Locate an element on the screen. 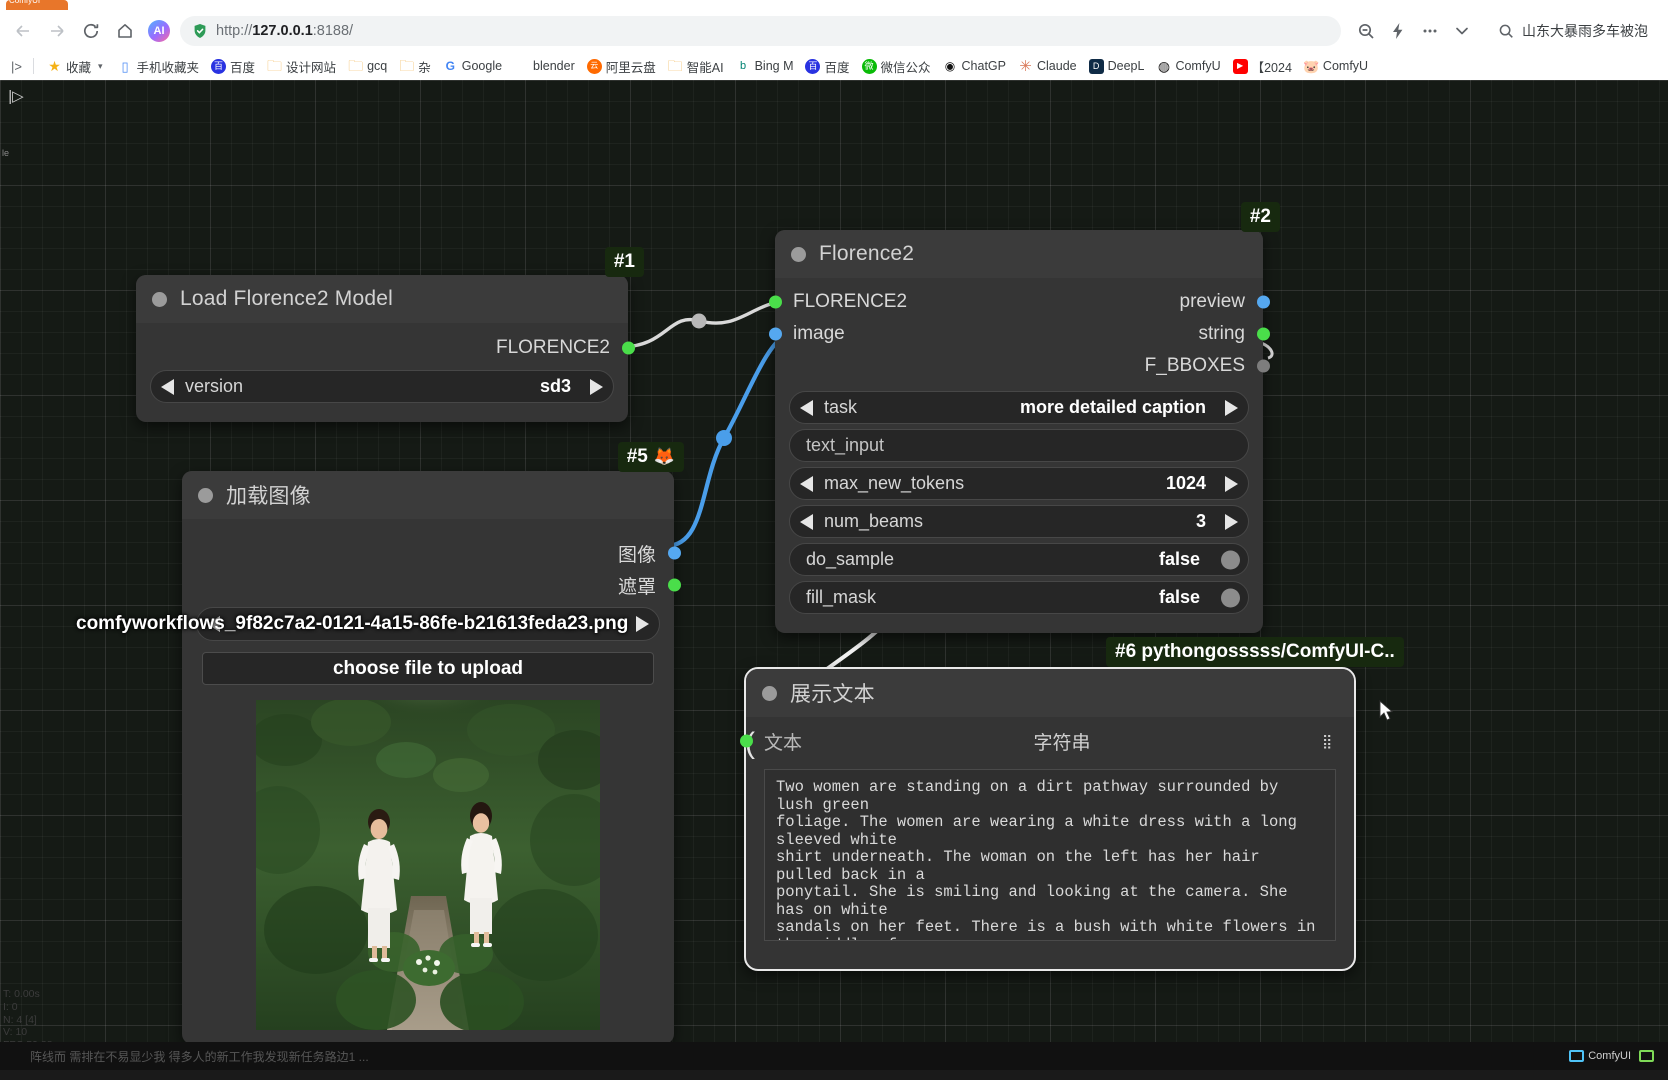  bookmark-item: 🗀 智能AI is located at coordinates (696, 66).